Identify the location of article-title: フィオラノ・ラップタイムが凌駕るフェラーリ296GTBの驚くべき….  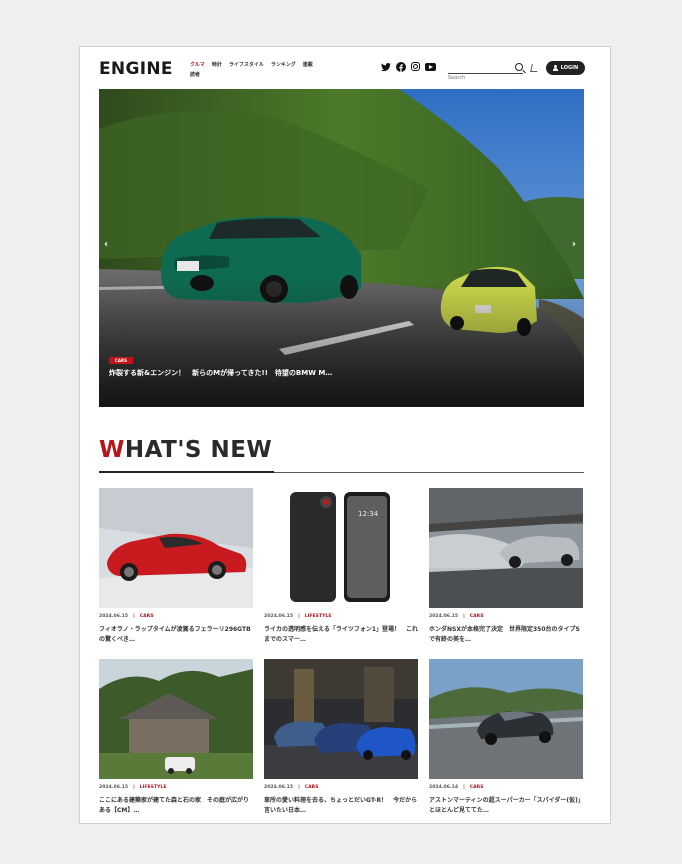
(176, 635).